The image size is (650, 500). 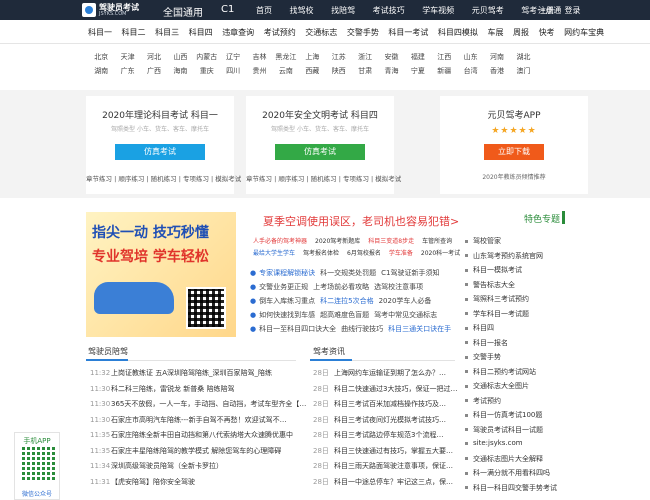 I want to click on news-link: 倒车入库练习重点, so click(x=287, y=301).